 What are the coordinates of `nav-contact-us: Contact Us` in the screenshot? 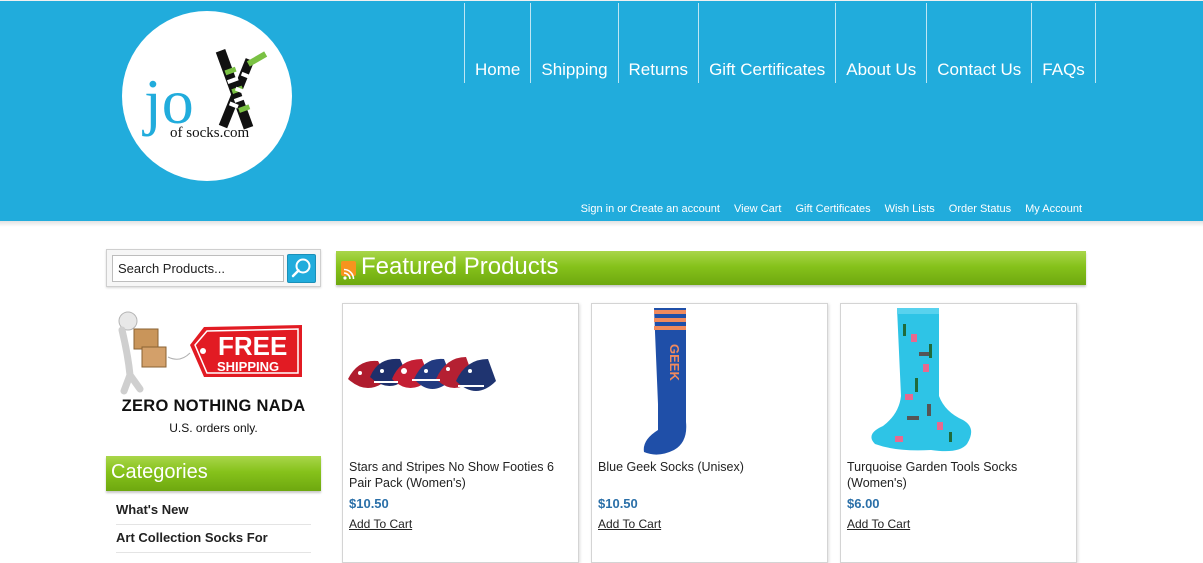 It's located at (978, 43).